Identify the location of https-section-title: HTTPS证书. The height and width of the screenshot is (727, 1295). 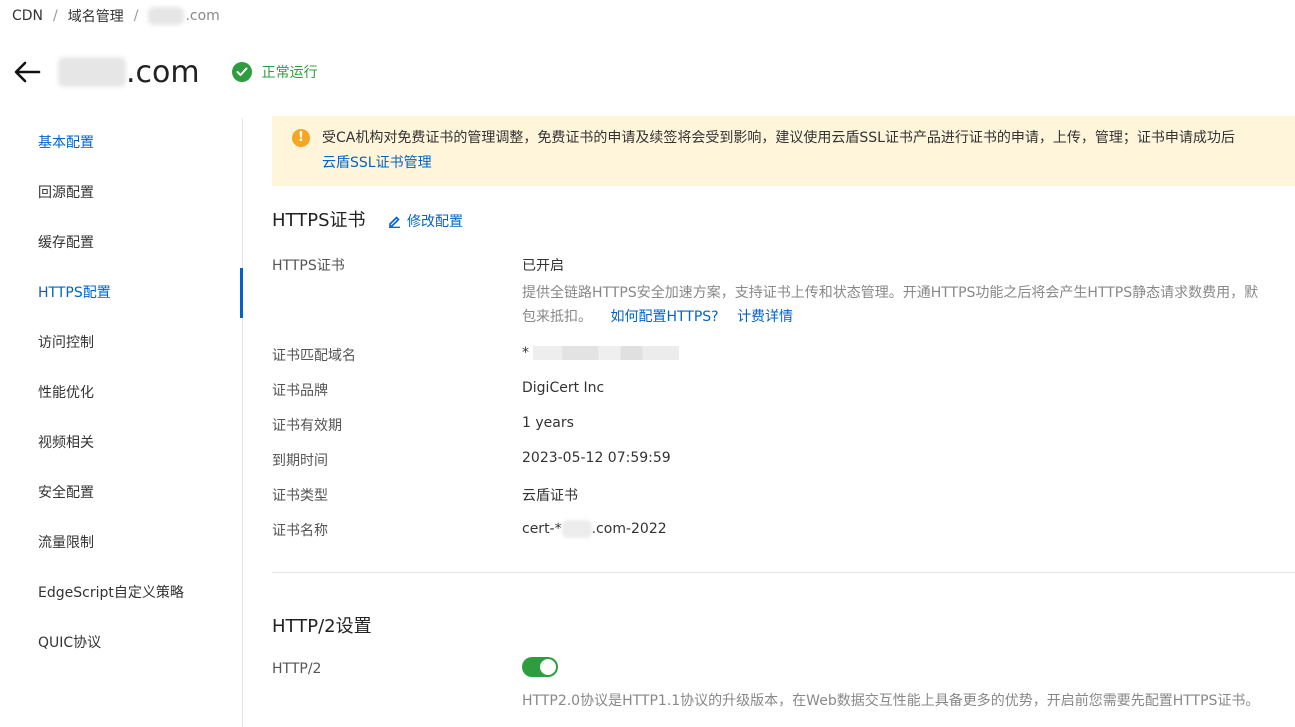
(319, 220).